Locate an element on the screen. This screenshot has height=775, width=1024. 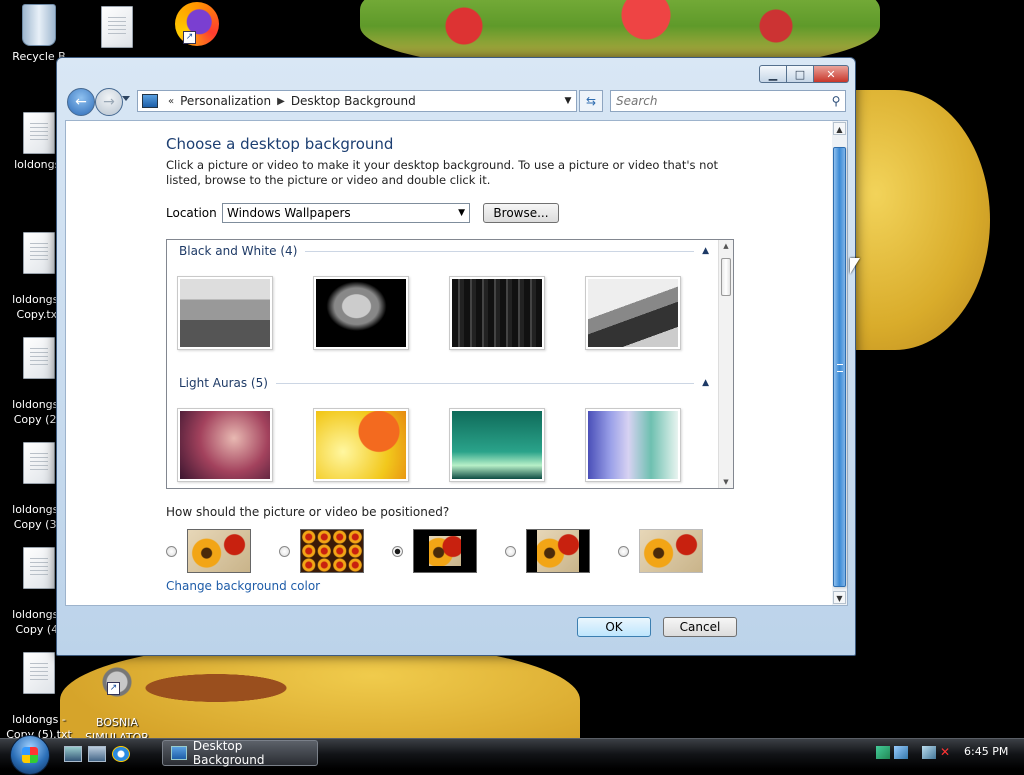
desktop-icon-recycle-bin: Recycle B is located at coordinates (39, 34).